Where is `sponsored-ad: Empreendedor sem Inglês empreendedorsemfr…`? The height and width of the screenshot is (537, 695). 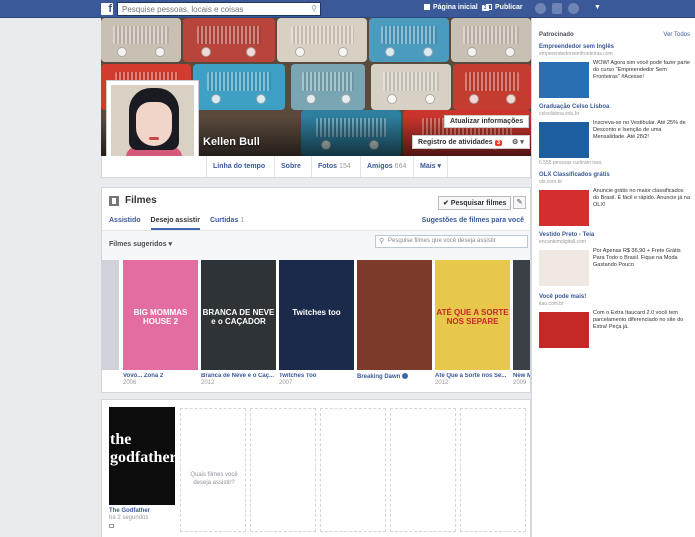
sponsored-ad: Empreendedor sem Inglês empreendedorsemfr… is located at coordinates (615, 73).